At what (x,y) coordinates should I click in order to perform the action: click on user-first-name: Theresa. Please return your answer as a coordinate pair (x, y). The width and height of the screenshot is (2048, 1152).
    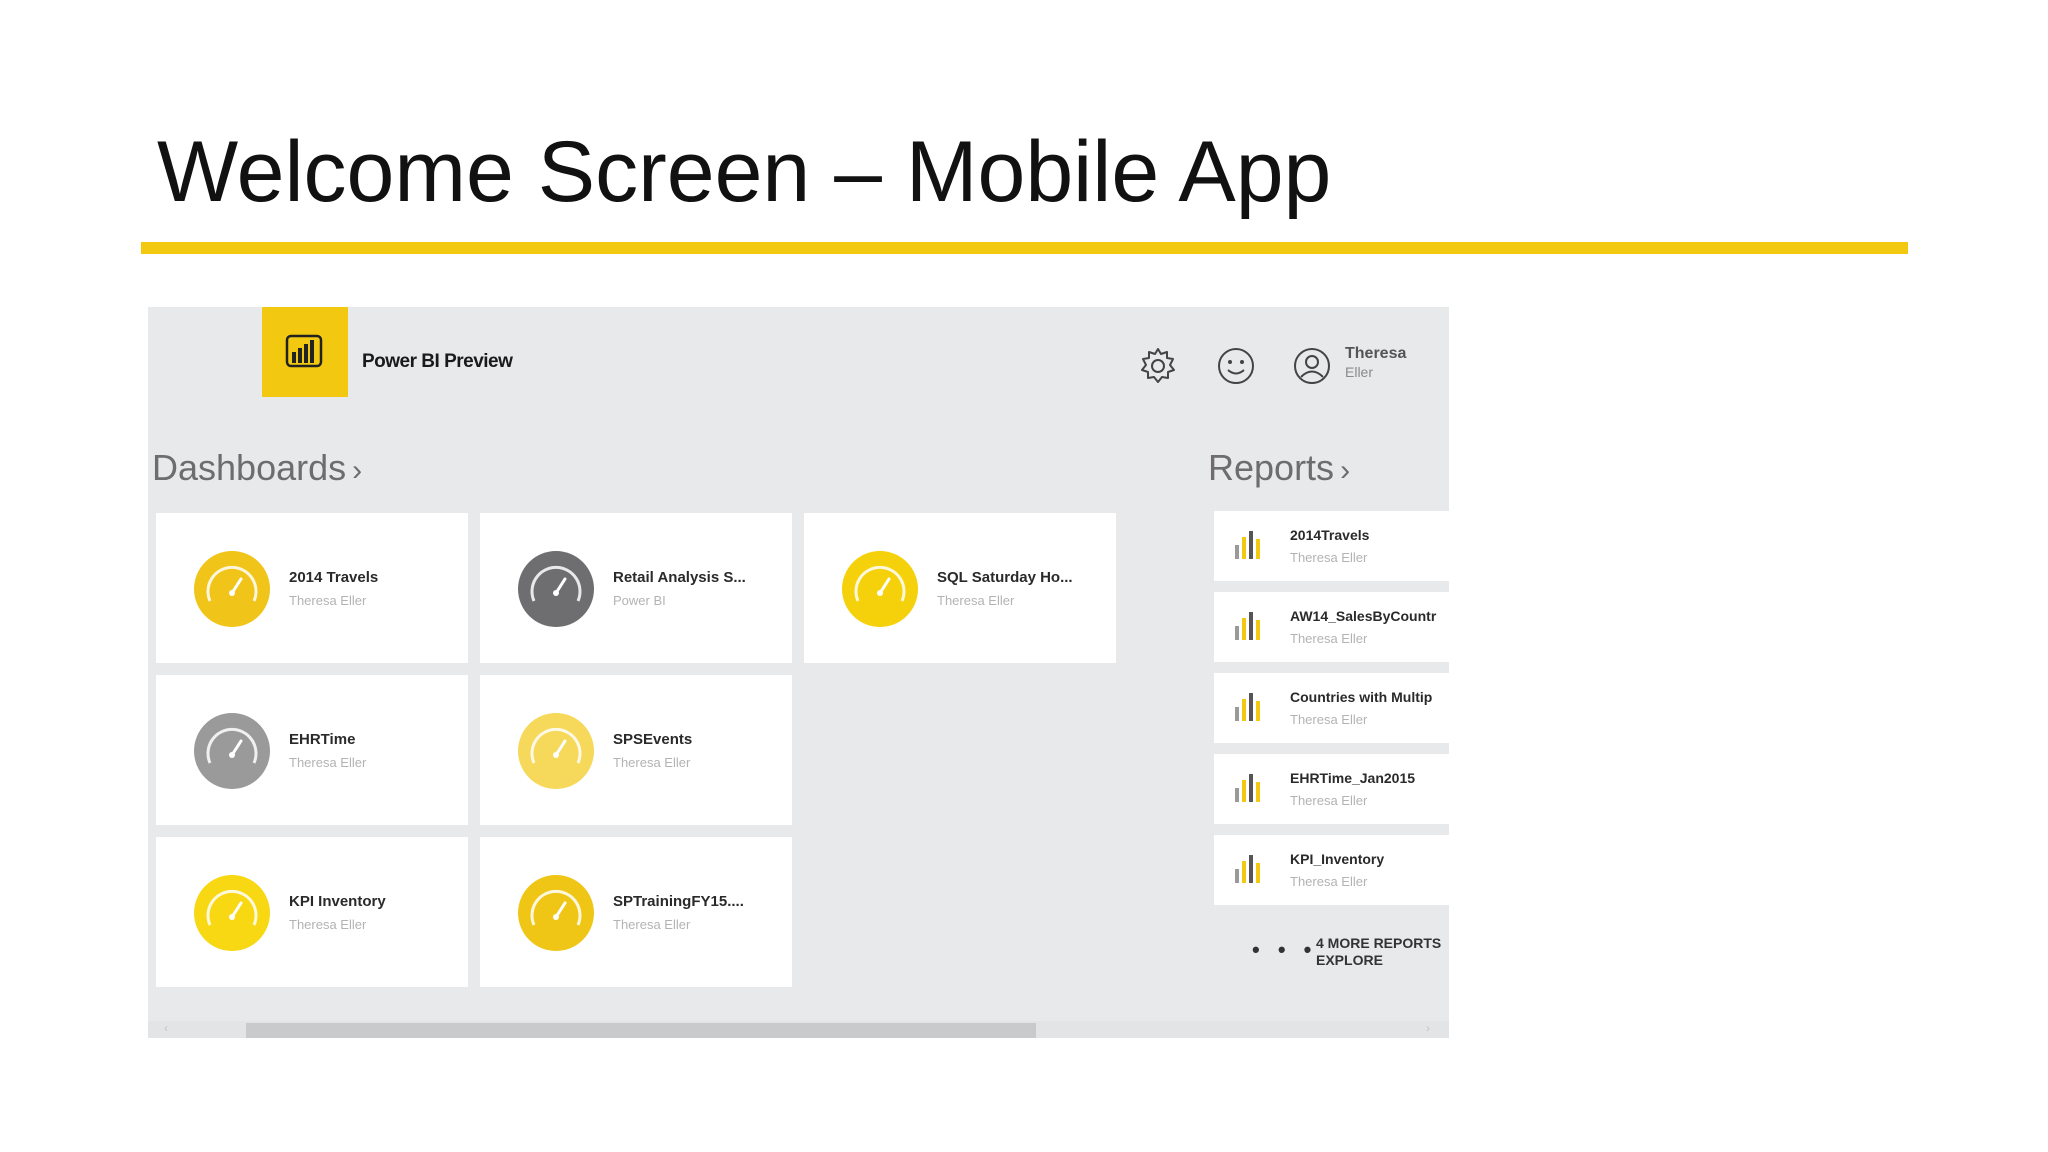
    Looking at the image, I should click on (1375, 354).